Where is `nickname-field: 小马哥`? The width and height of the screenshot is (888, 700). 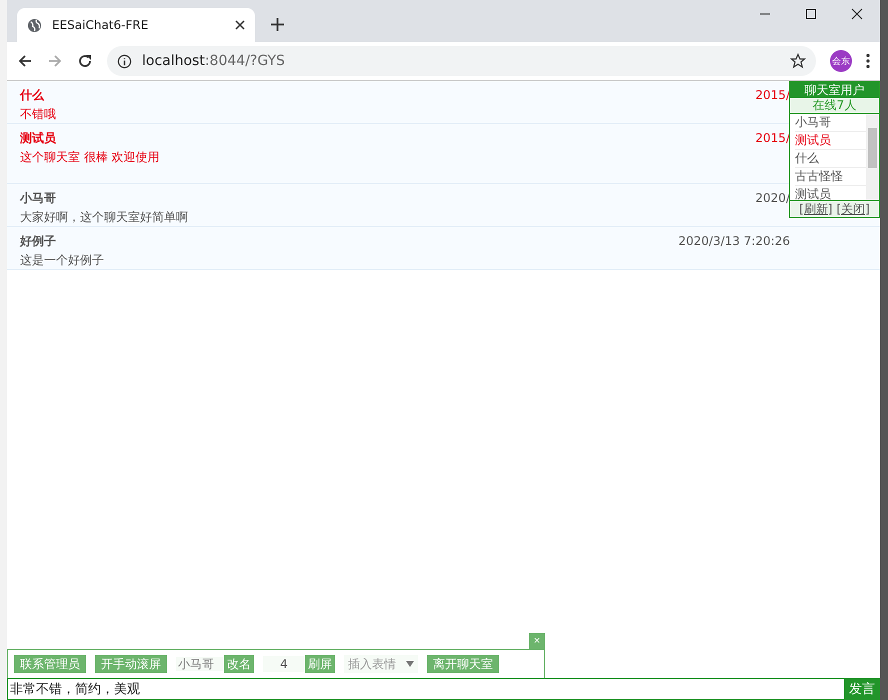 nickname-field: 小马哥 is located at coordinates (200, 664).